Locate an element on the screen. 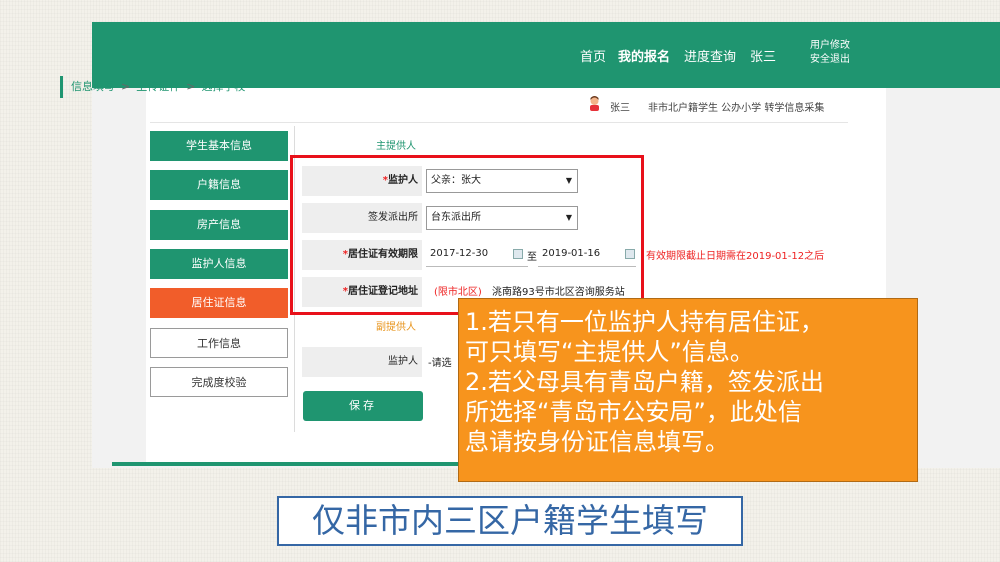  user-category: 非市北户籍学生 公办小学 转学信息采集 is located at coordinates (736, 108).